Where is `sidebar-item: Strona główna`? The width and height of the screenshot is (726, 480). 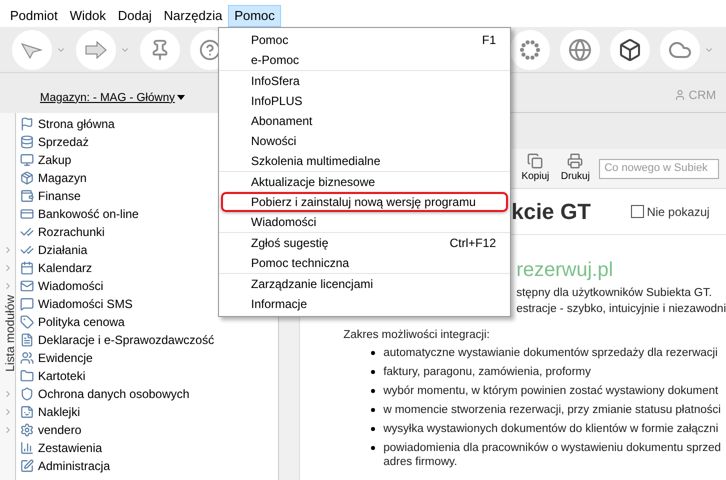 sidebar-item: Strona główna is located at coordinates (76, 124).